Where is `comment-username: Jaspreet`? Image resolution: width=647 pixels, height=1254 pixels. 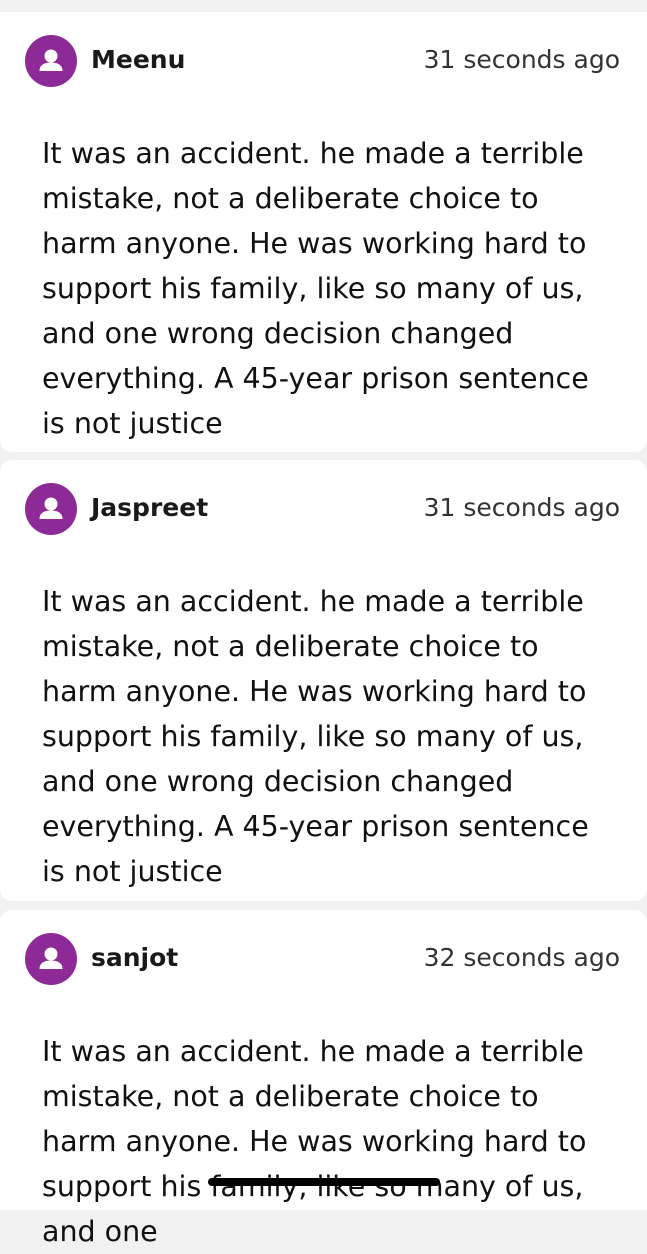 comment-username: Jaspreet is located at coordinates (149, 508).